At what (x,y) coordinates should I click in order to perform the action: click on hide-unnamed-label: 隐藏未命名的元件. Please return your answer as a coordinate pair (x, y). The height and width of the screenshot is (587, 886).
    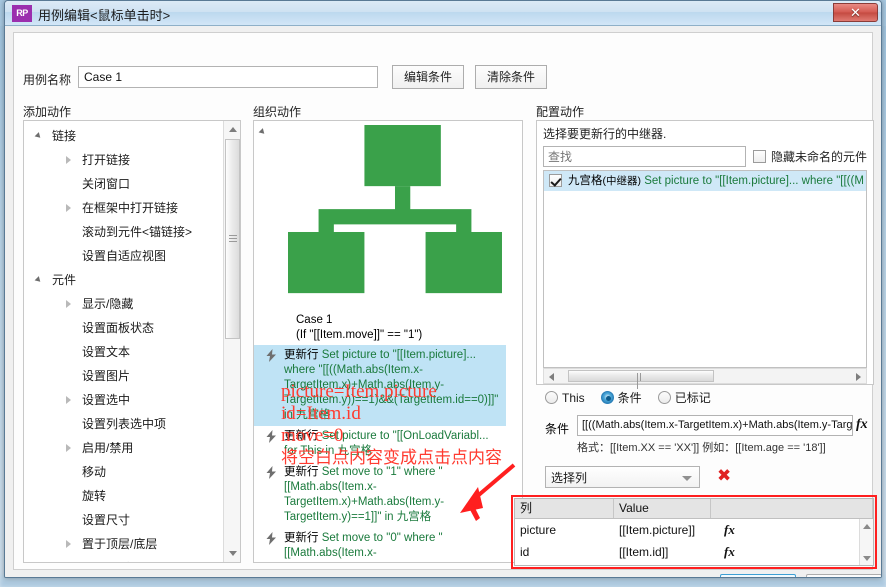
    Looking at the image, I should click on (819, 157).